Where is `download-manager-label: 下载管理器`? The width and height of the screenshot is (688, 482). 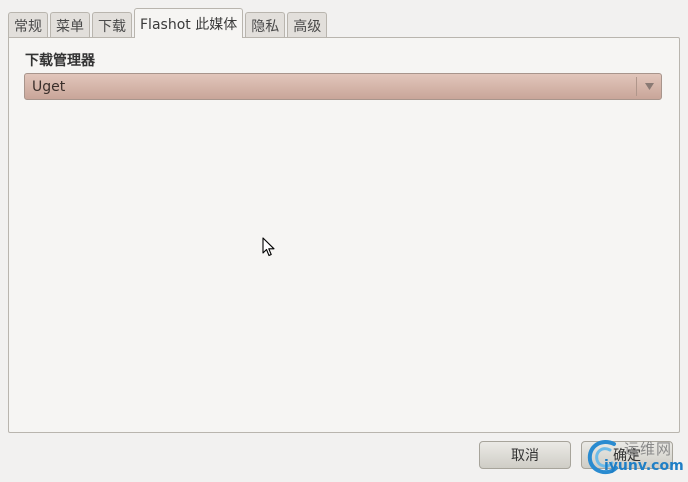
download-manager-label: 下载管理器 is located at coordinates (60, 61).